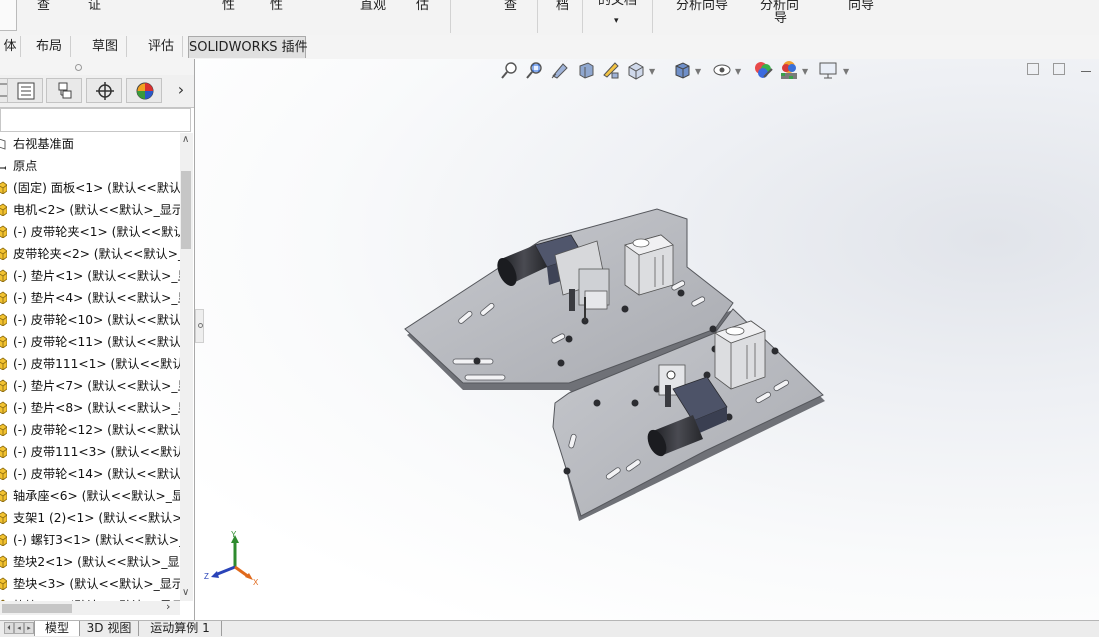  I want to click on tab-model: 模型, so click(57, 628).